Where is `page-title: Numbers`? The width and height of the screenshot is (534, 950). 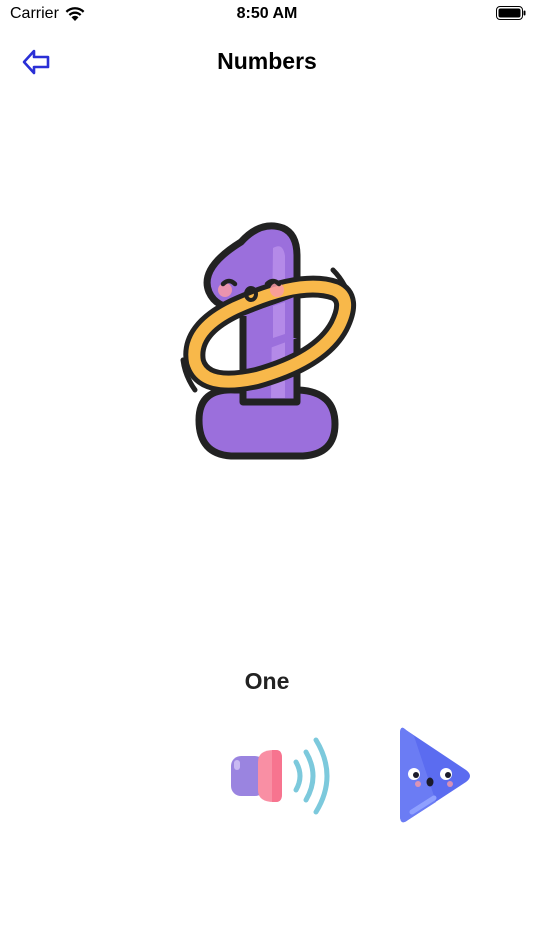 page-title: Numbers is located at coordinates (267, 61).